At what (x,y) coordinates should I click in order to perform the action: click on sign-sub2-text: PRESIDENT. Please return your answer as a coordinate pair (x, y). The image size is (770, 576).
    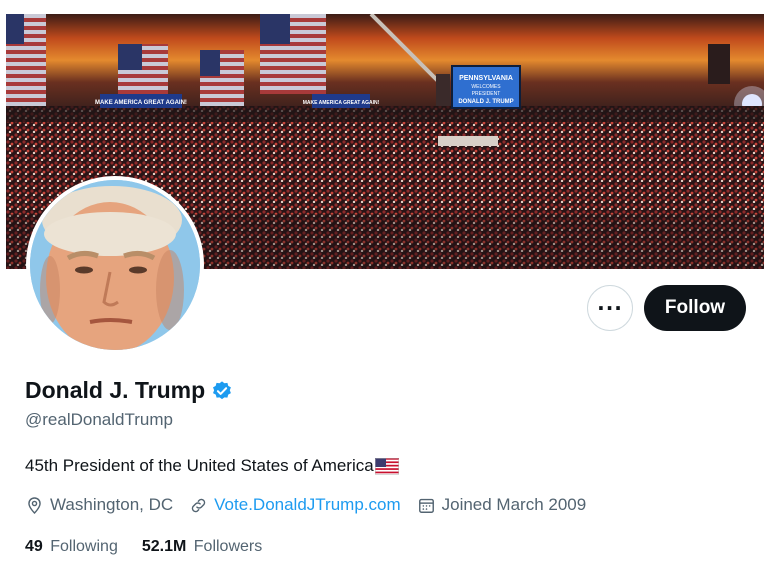
    Looking at the image, I should click on (486, 94).